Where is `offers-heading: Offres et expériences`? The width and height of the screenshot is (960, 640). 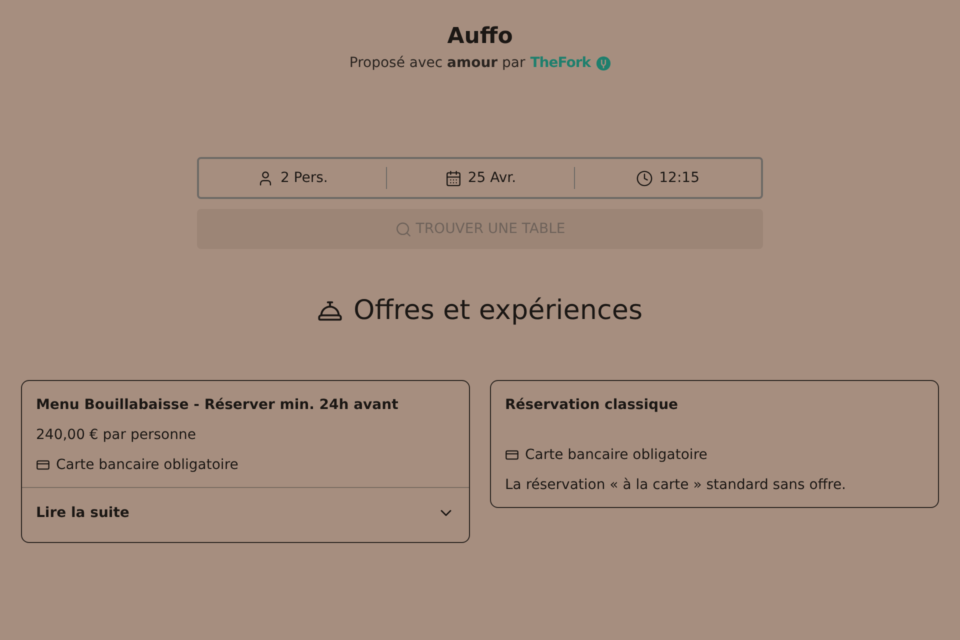 offers-heading: Offres et expériences is located at coordinates (498, 310).